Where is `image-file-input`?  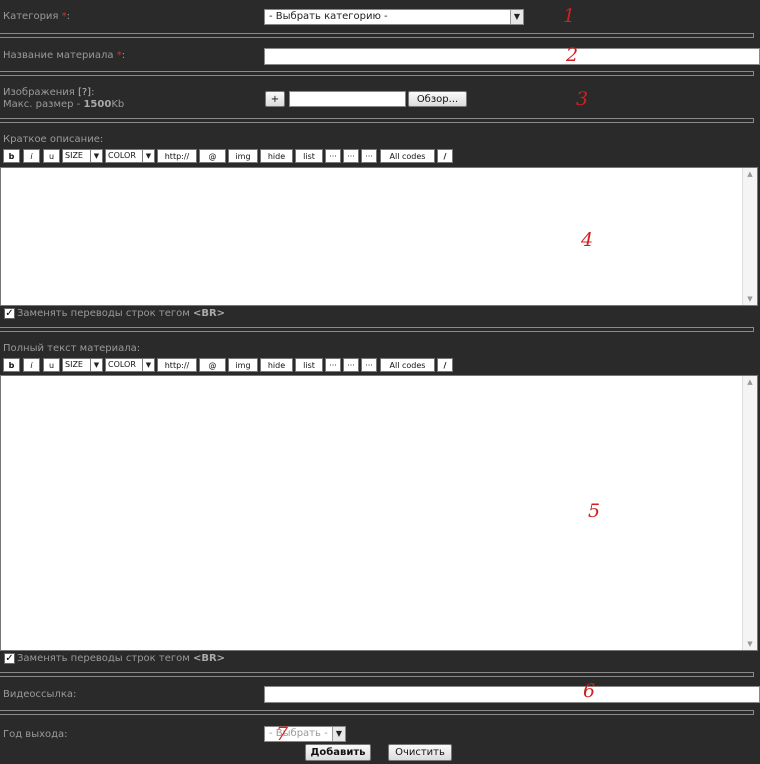
image-file-input is located at coordinates (347, 99).